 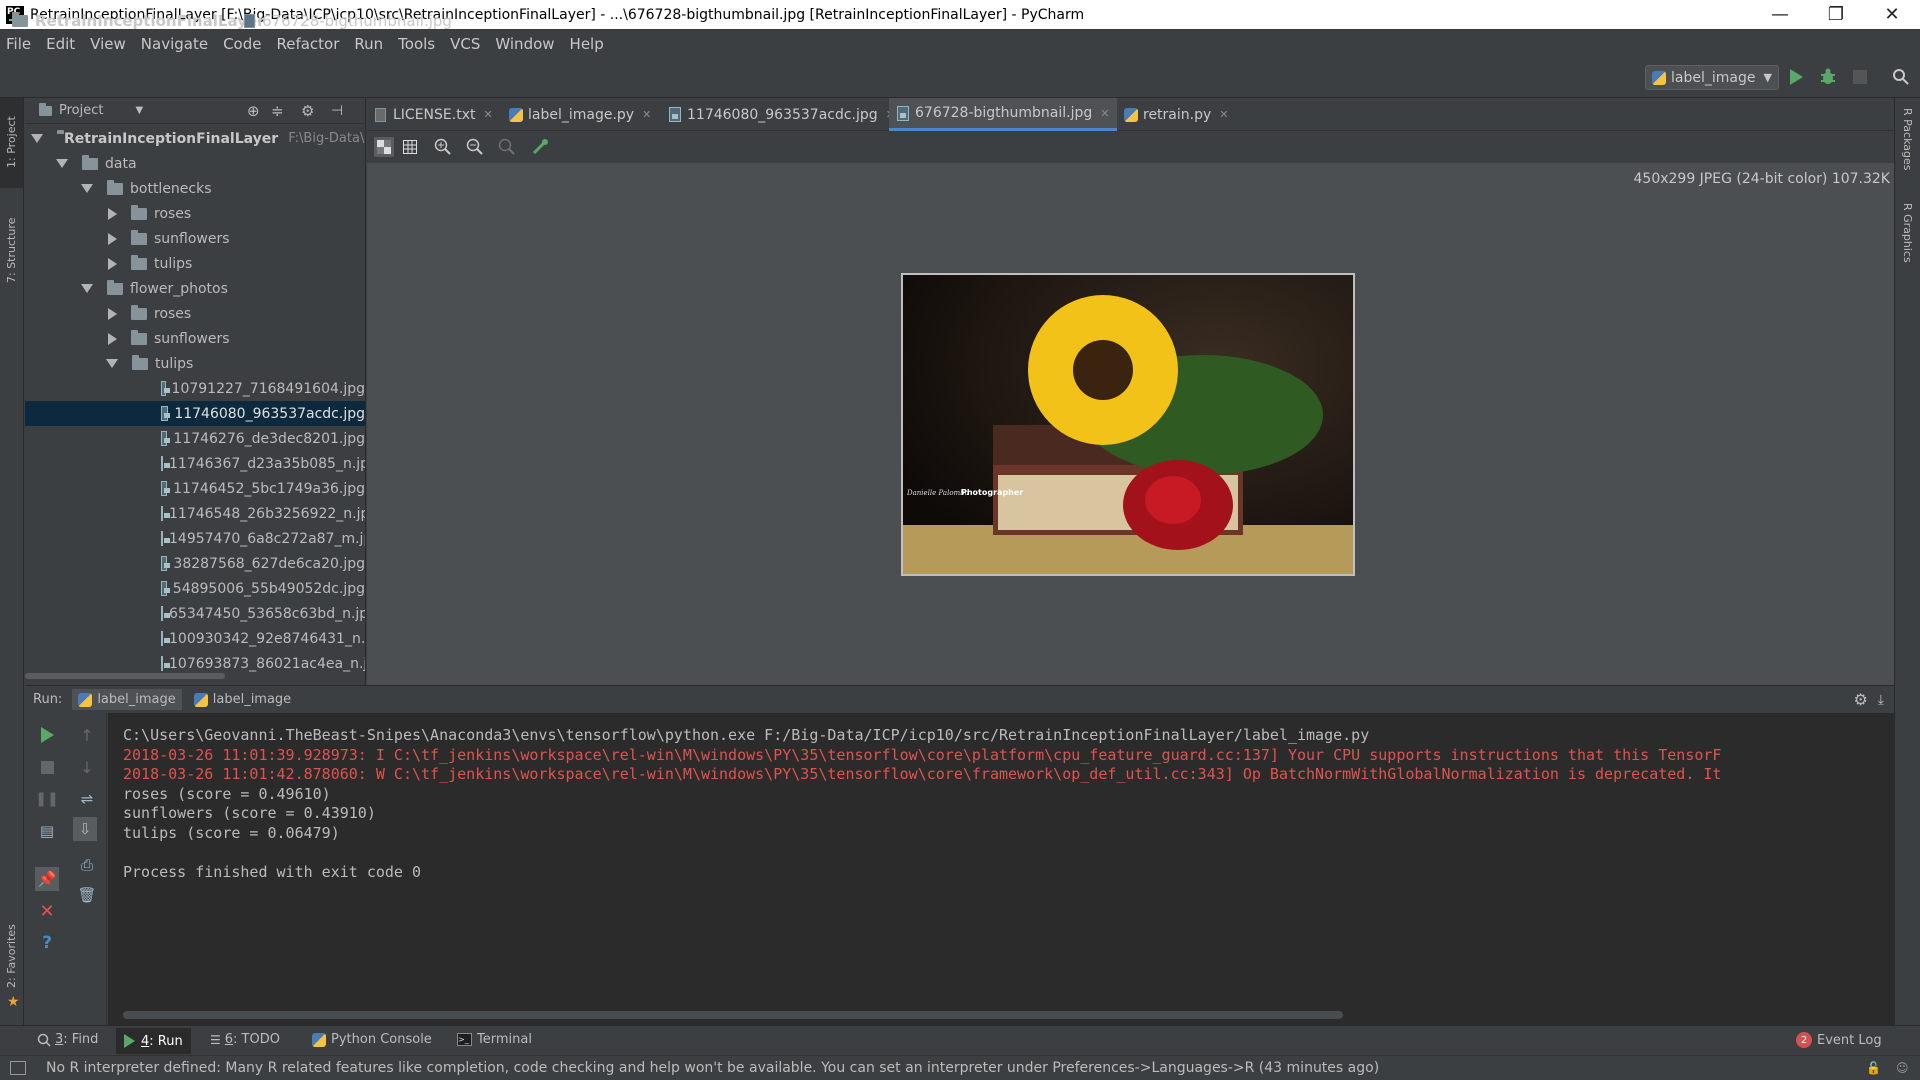 I want to click on stop-button, so click(x=1860, y=77).